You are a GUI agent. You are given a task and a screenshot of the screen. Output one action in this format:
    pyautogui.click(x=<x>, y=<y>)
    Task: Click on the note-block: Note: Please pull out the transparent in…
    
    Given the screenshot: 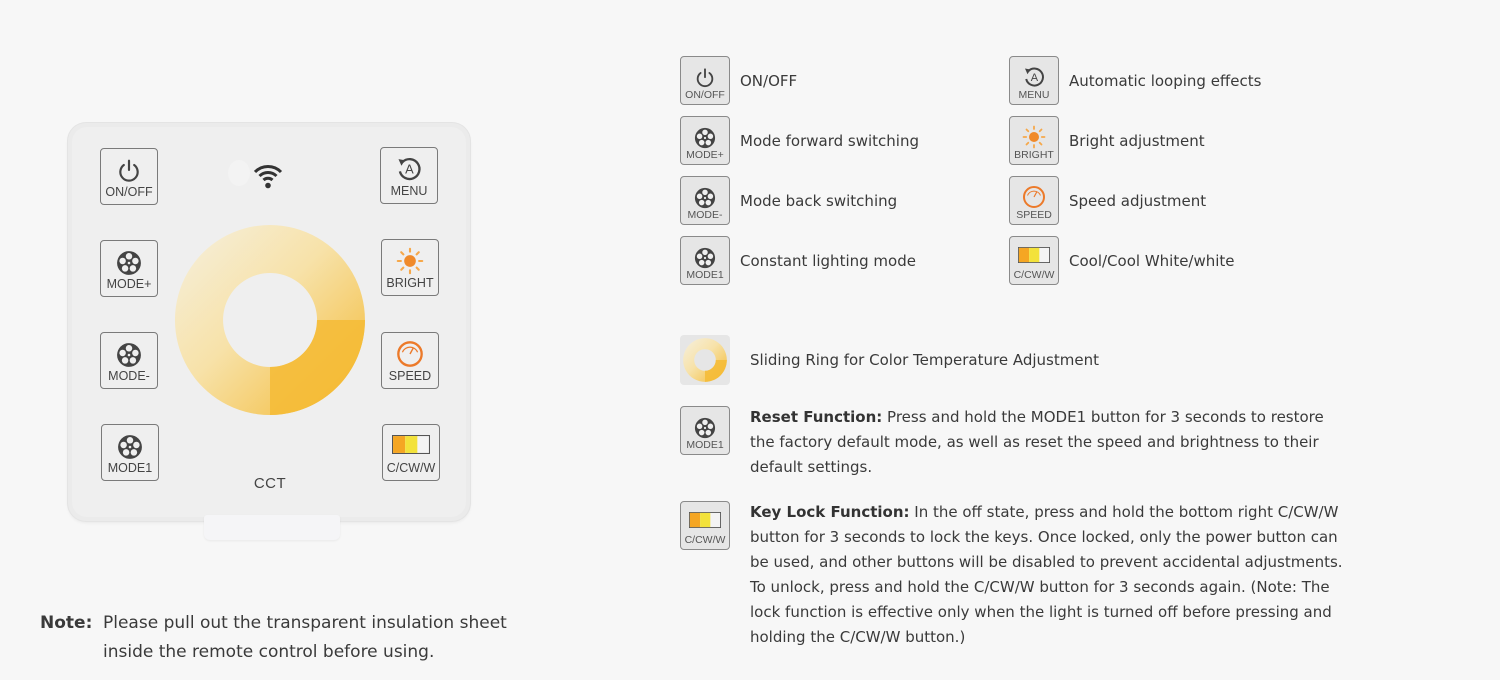 What is the action you would take?
    pyautogui.click(x=281, y=638)
    